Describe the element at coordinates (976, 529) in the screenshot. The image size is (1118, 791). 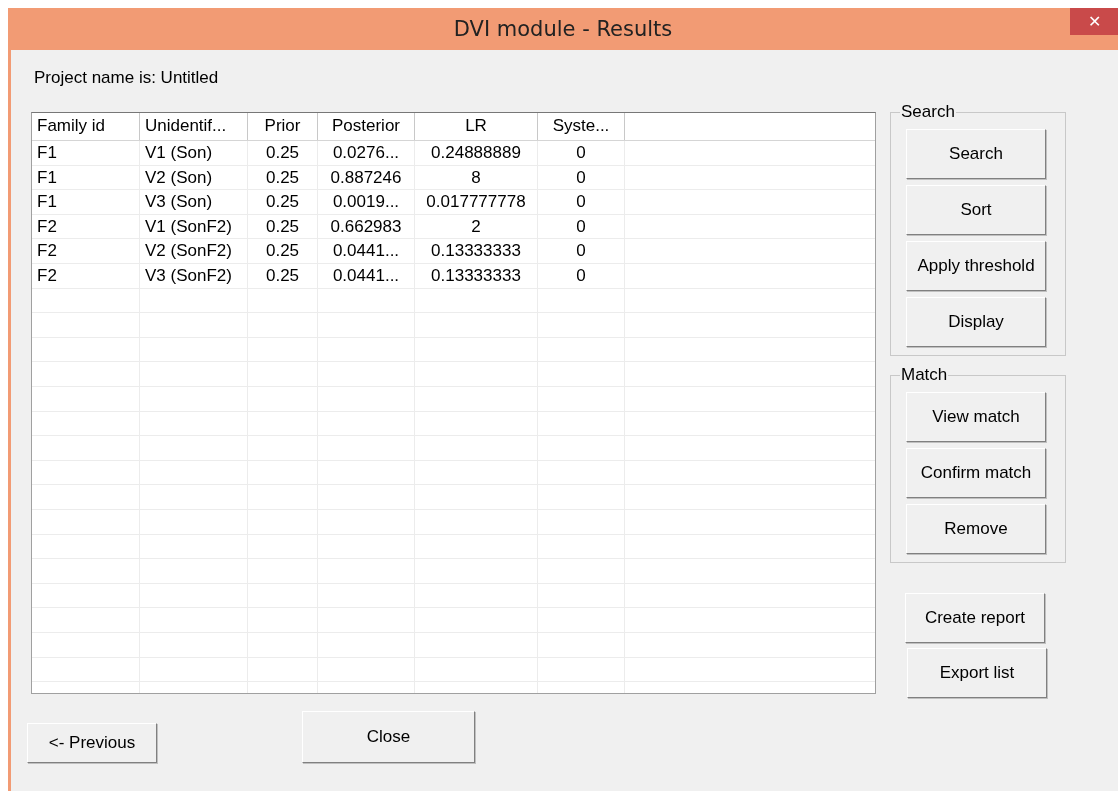
I see `action-button: Remove` at that location.